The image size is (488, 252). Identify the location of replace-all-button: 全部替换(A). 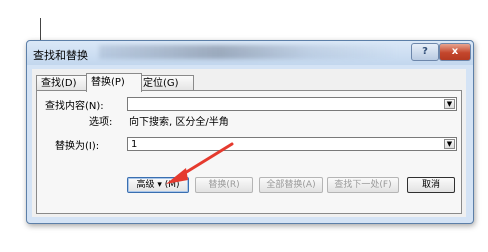
(291, 185).